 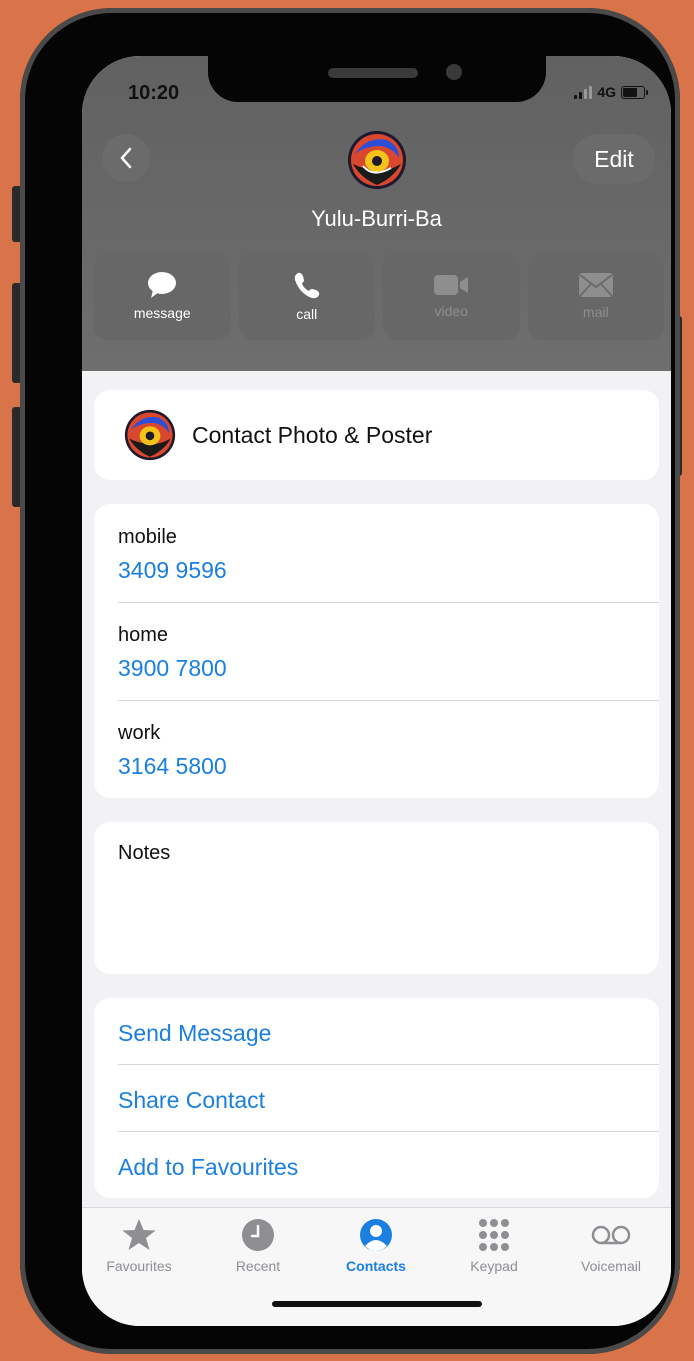 I want to click on tab-contacts: Contacts, so click(x=376, y=1246).